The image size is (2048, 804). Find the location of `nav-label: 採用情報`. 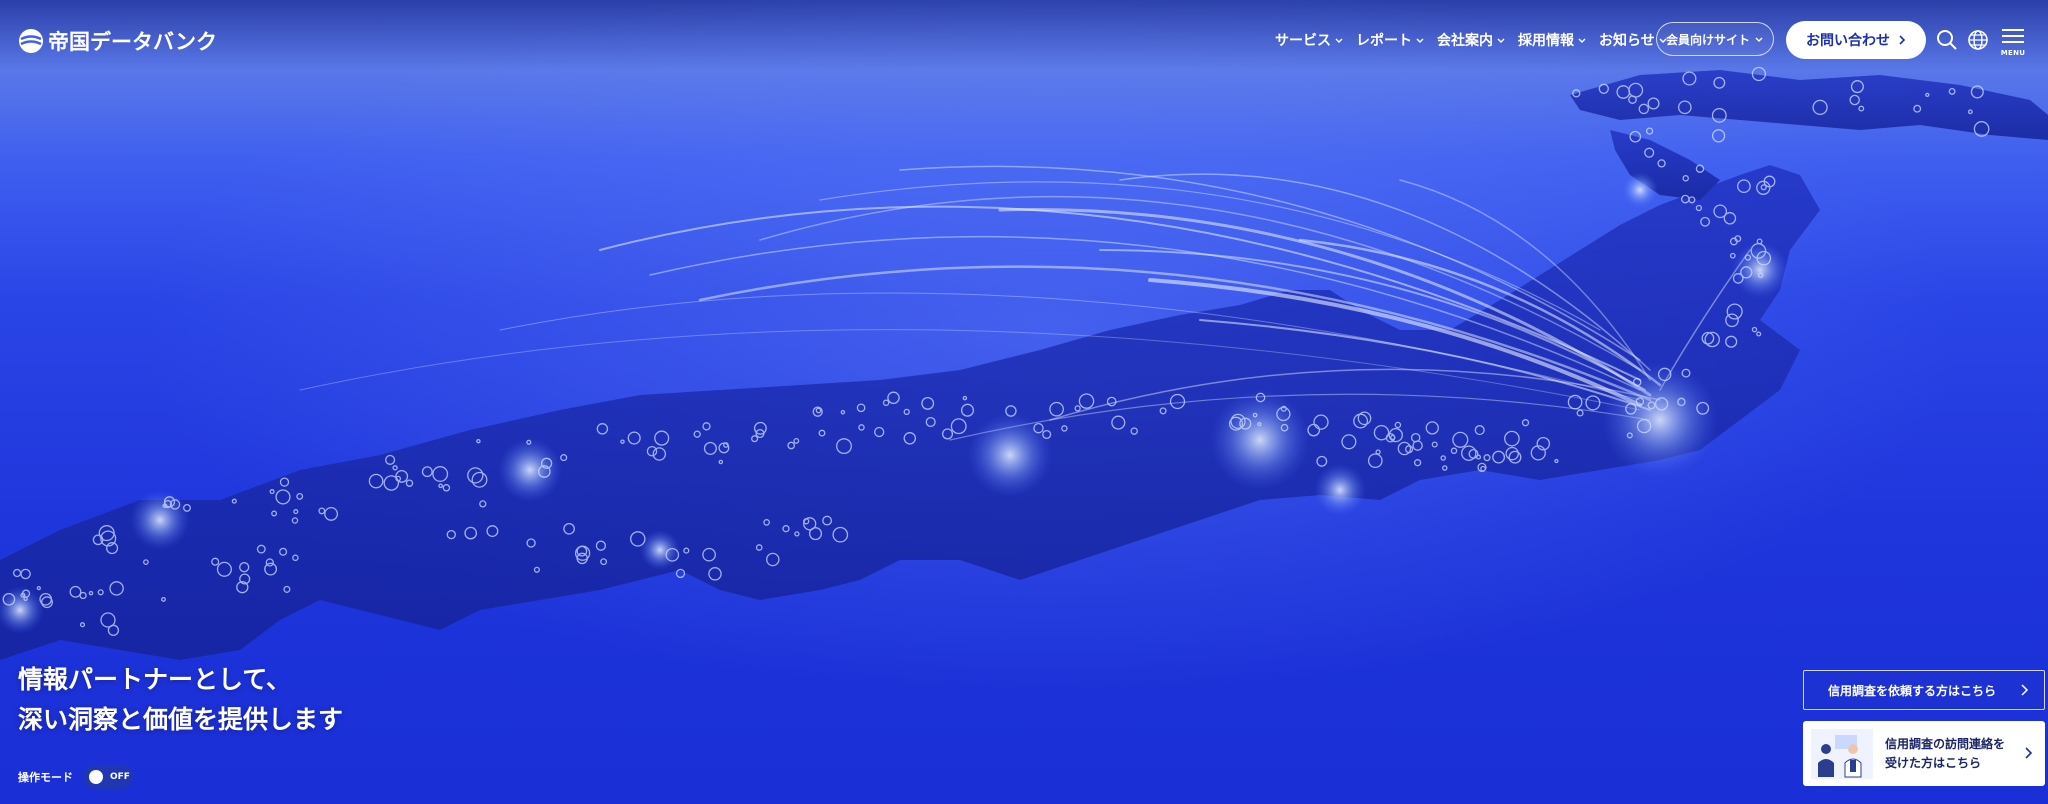

nav-label: 採用情報 is located at coordinates (1546, 41).